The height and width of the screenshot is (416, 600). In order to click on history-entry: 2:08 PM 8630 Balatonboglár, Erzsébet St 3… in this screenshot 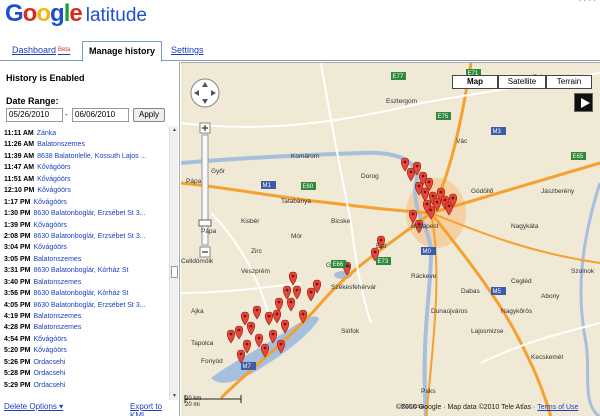, I will do `click(86, 236)`.